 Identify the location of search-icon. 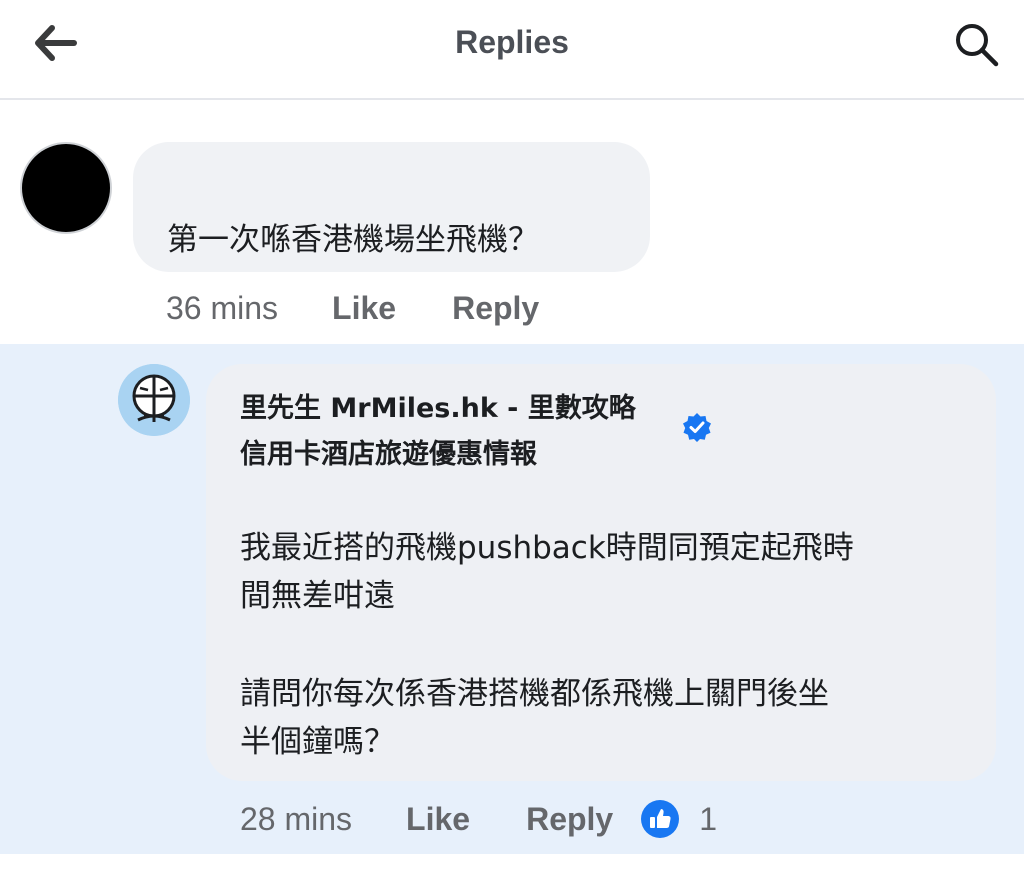
(977, 45).